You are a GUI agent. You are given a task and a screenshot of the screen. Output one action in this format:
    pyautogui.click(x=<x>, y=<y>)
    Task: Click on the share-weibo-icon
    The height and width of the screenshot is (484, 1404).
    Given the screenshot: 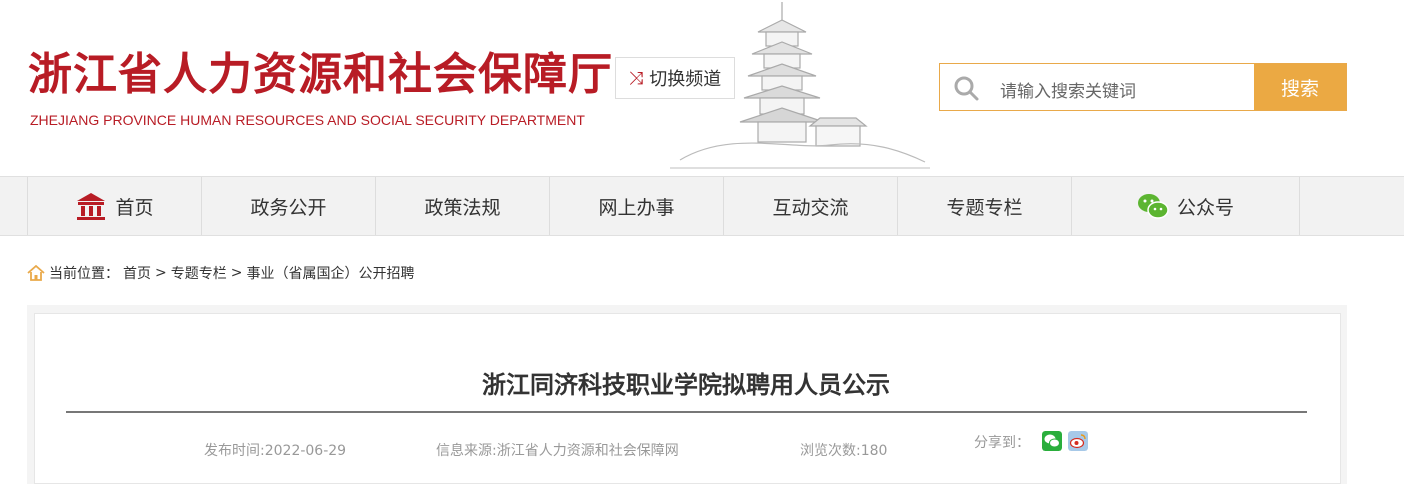 What is the action you would take?
    pyautogui.click(x=1078, y=441)
    